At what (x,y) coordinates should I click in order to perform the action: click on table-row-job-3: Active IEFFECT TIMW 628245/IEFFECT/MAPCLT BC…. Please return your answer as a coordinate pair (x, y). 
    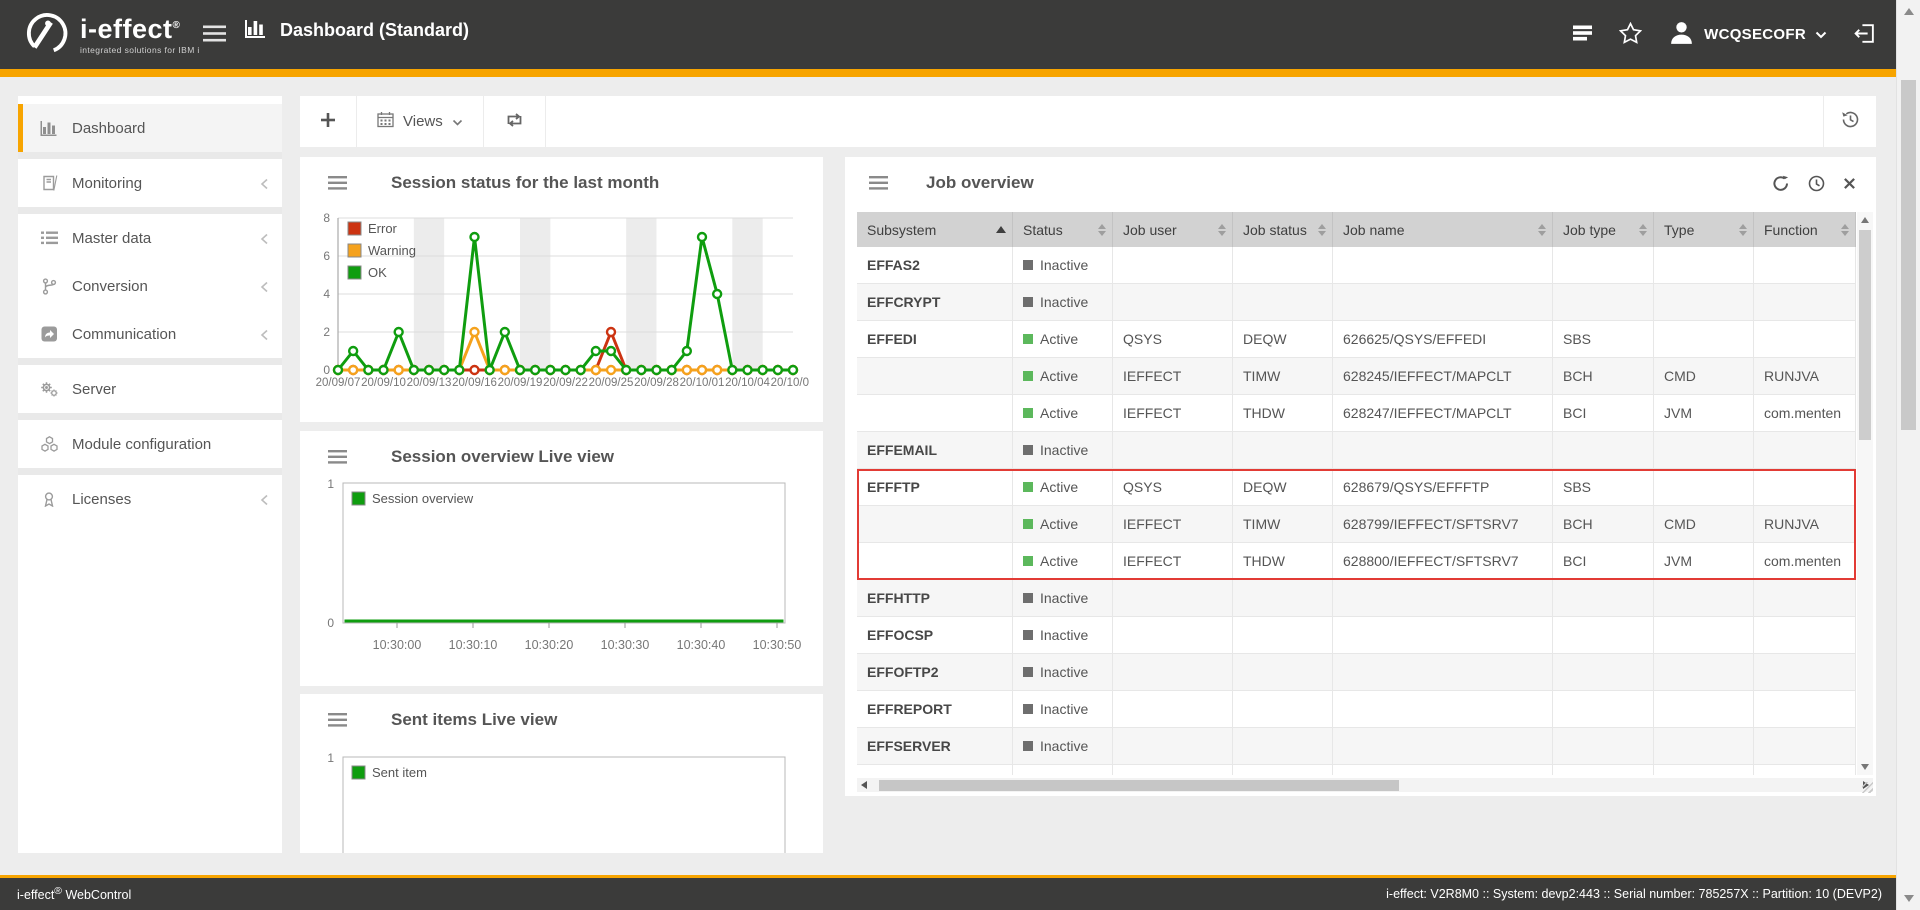
    Looking at the image, I should click on (1356, 376).